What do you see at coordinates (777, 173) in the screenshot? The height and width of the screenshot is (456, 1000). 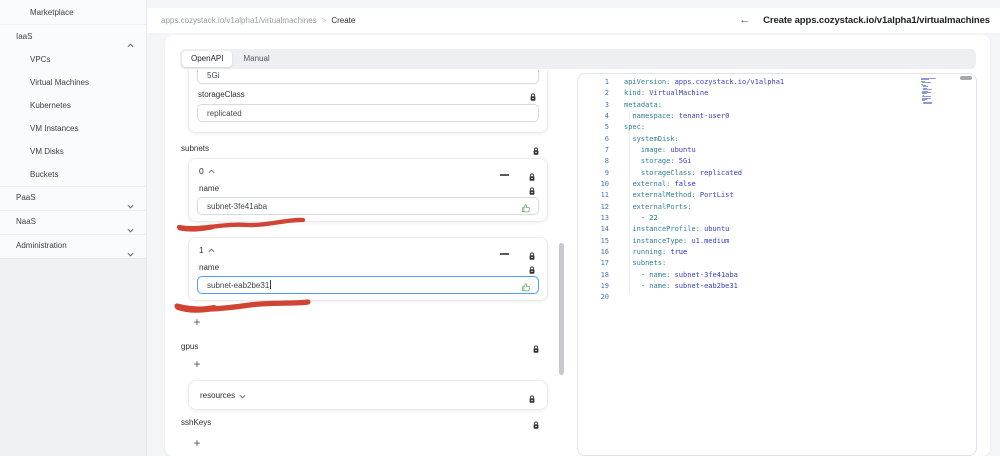 I see `code-line: 9 storageClass: replicated` at bounding box center [777, 173].